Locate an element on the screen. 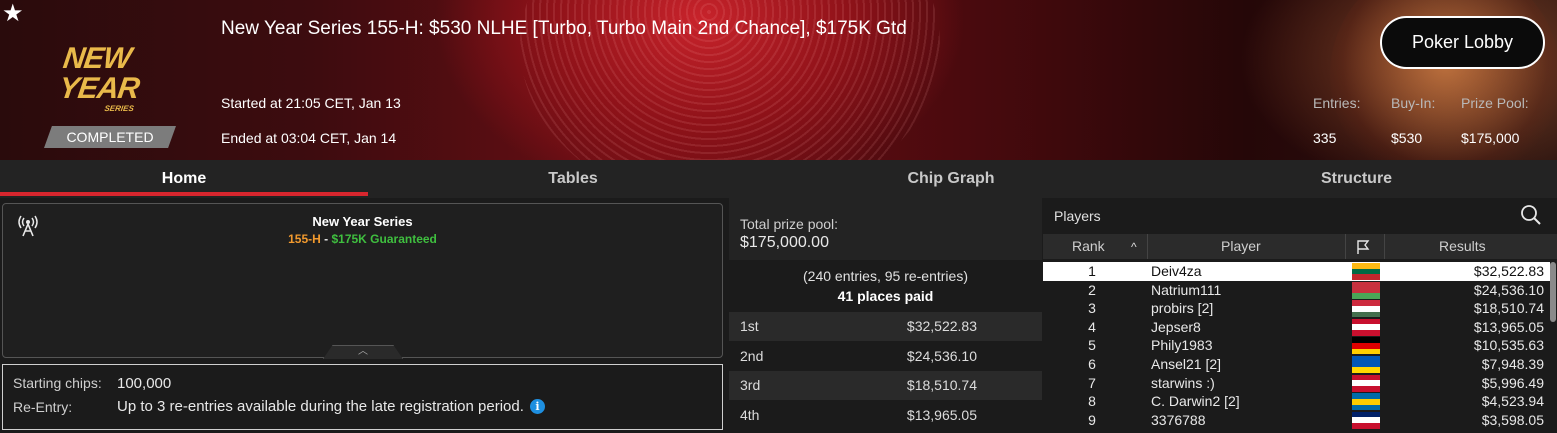 The image size is (1557, 433). total-prize-pool-value: $175,000.00 is located at coordinates (784, 242).